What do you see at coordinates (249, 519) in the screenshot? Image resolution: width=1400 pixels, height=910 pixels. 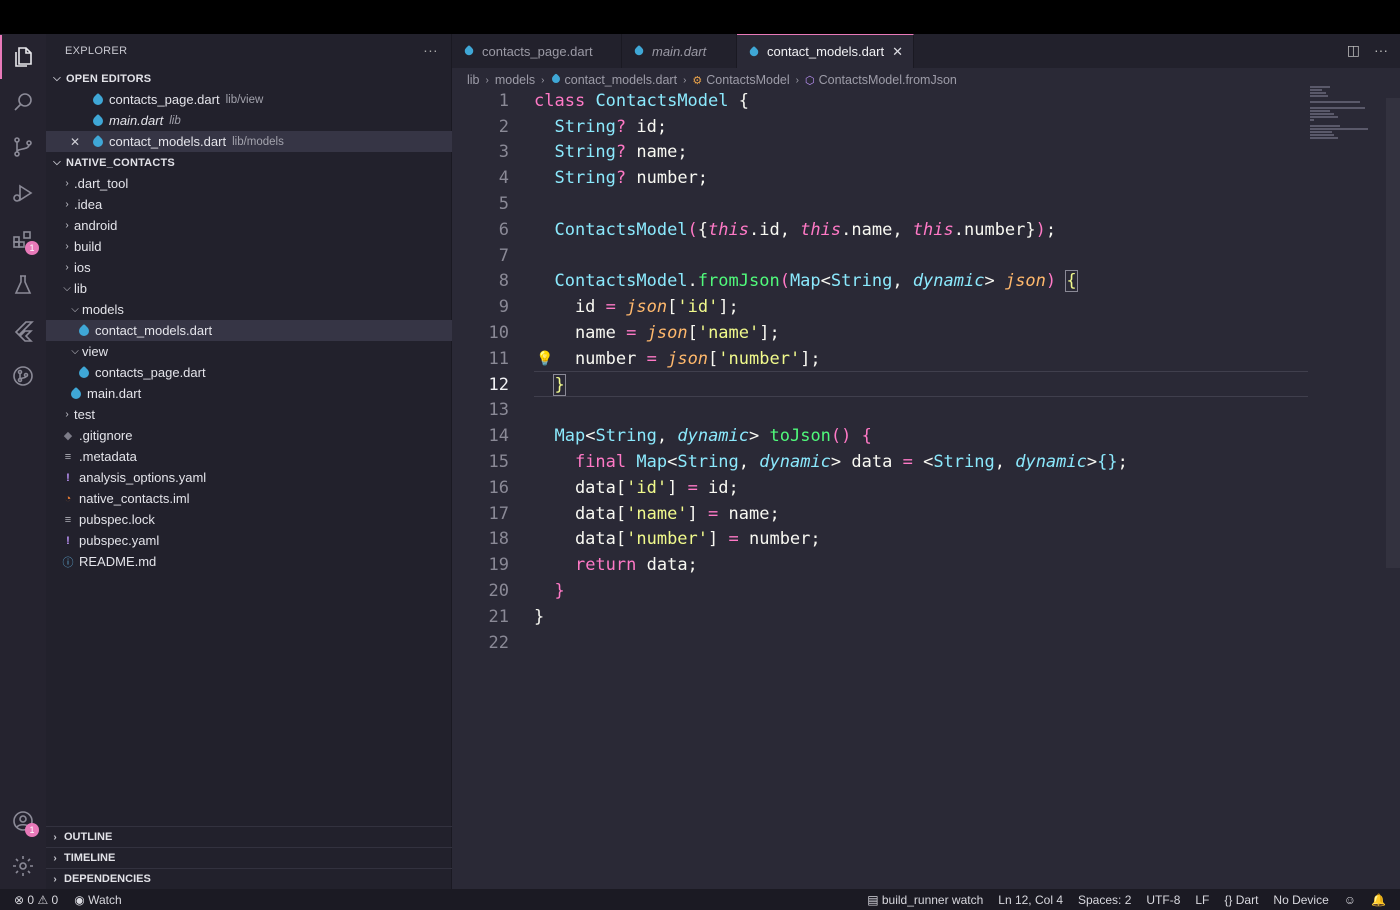 I see `tree-file: ≡ pubspec.lock` at bounding box center [249, 519].